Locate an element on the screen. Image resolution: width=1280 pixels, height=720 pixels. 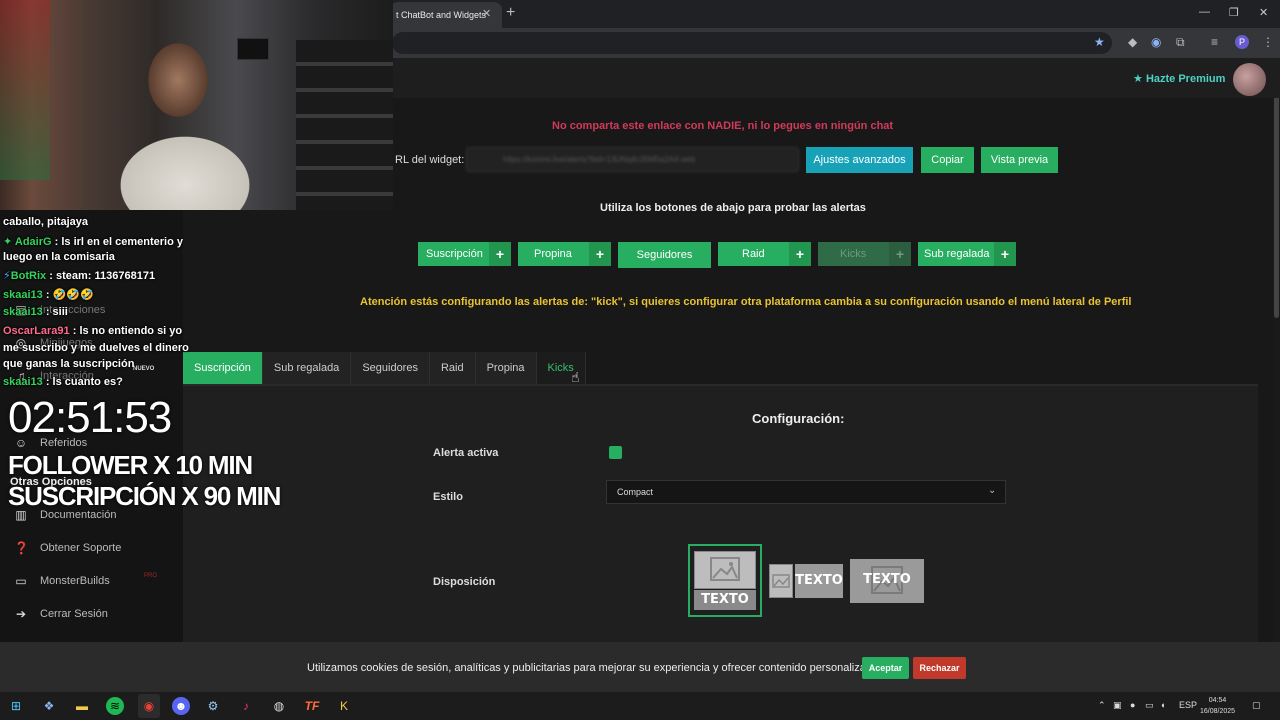
chat-message: ✦ AdairG : ls irl en el cementerio y is located at coordinates (93, 242).